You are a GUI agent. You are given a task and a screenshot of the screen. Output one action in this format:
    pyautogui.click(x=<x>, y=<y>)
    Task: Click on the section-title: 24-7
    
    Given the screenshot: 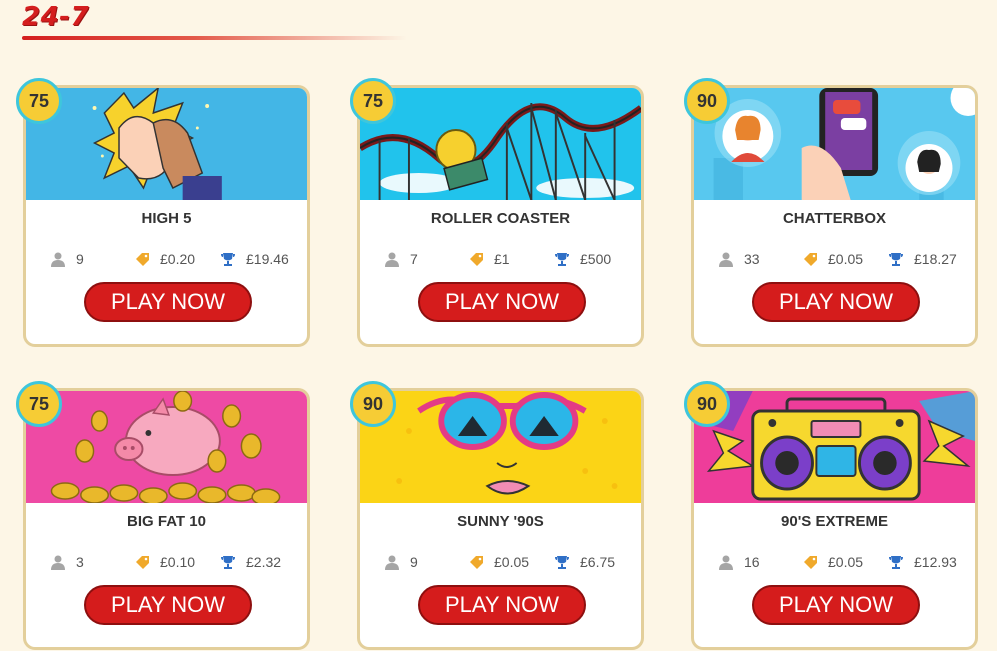 What is the action you would take?
    pyautogui.click(x=56, y=17)
    